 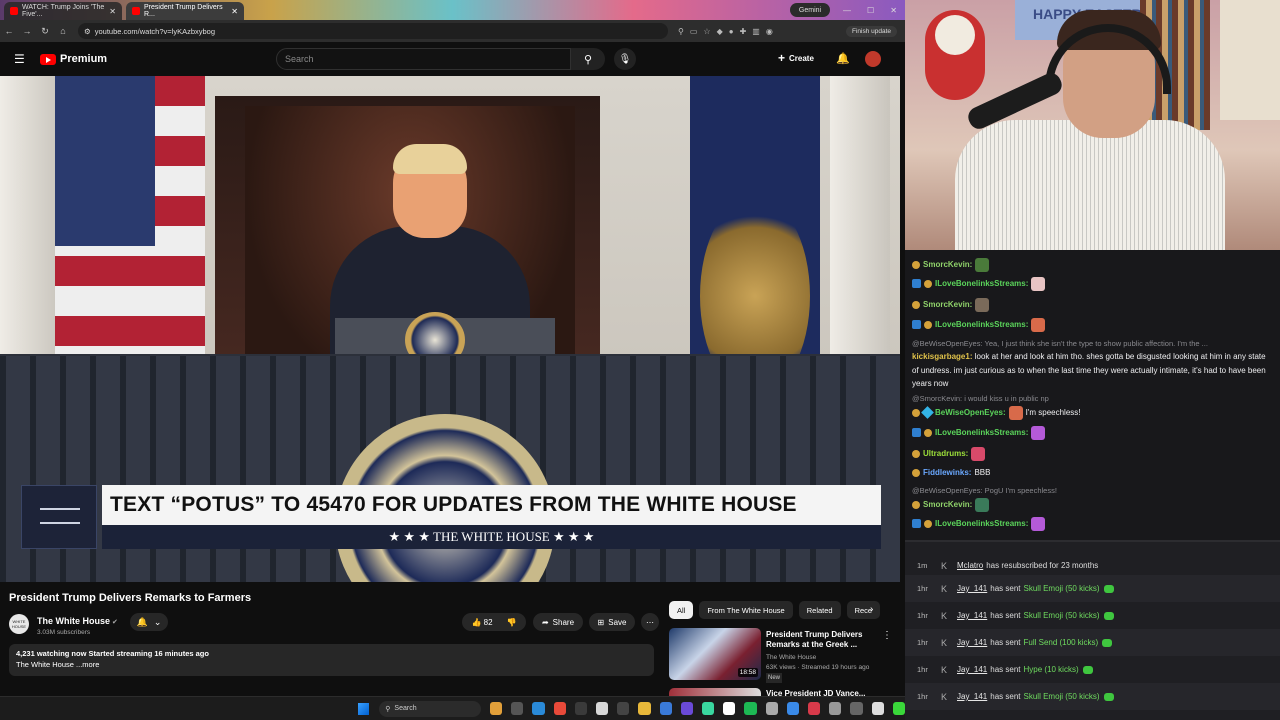 What do you see at coordinates (559, 708) in the screenshot?
I see `chrome-icon` at bounding box center [559, 708].